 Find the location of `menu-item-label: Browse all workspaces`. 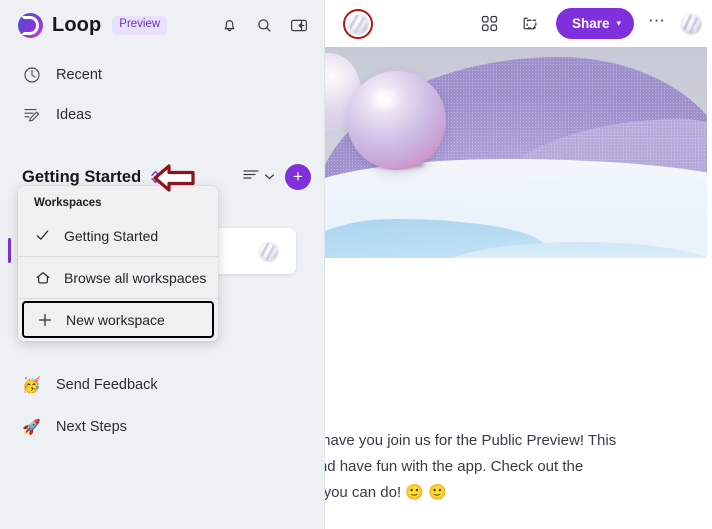

menu-item-label: Browse all workspaces is located at coordinates (135, 277).